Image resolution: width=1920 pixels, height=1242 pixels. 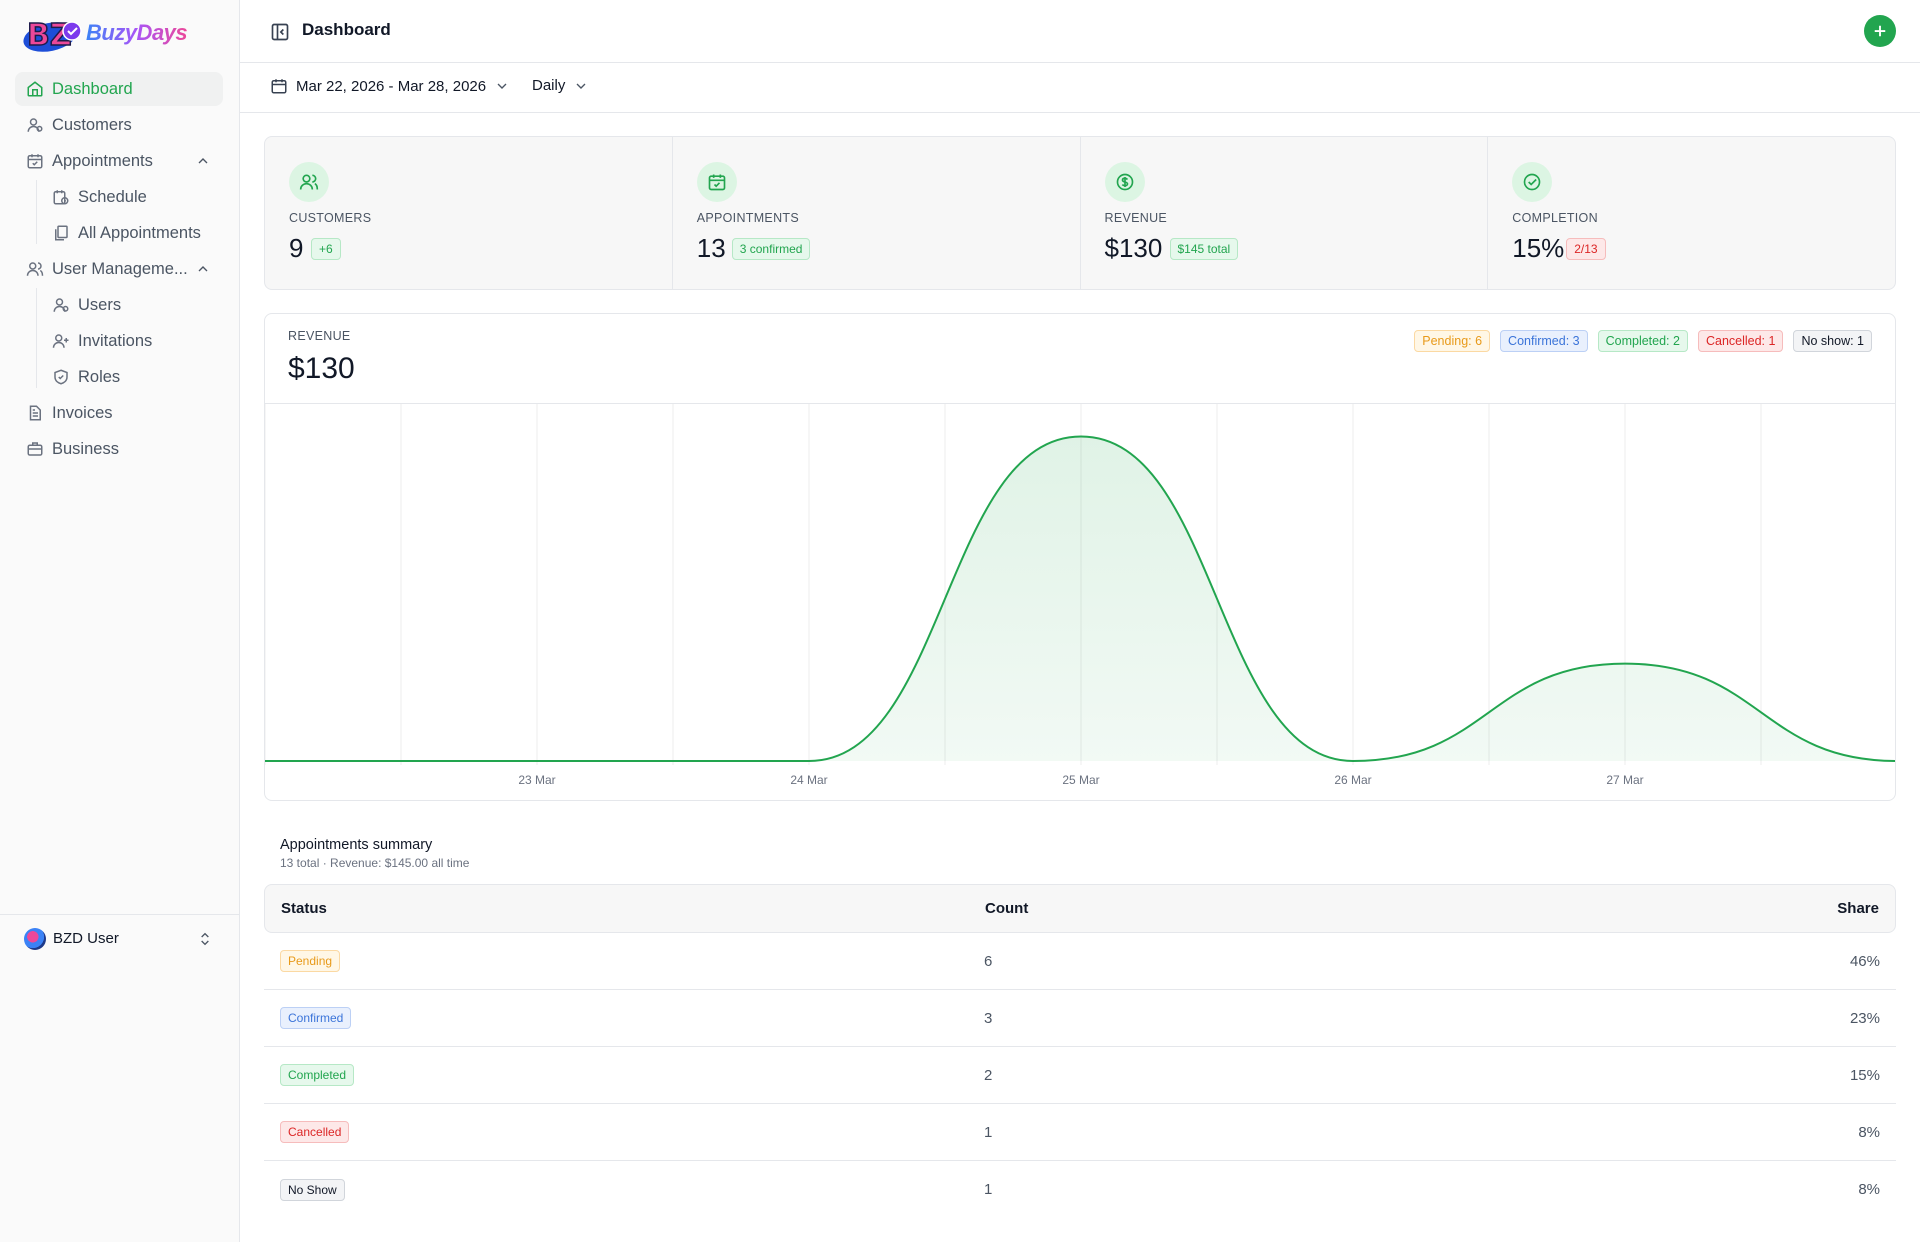 What do you see at coordinates (1080, 1018) in the screenshot?
I see `table-row: Confirmed 3 23%` at bounding box center [1080, 1018].